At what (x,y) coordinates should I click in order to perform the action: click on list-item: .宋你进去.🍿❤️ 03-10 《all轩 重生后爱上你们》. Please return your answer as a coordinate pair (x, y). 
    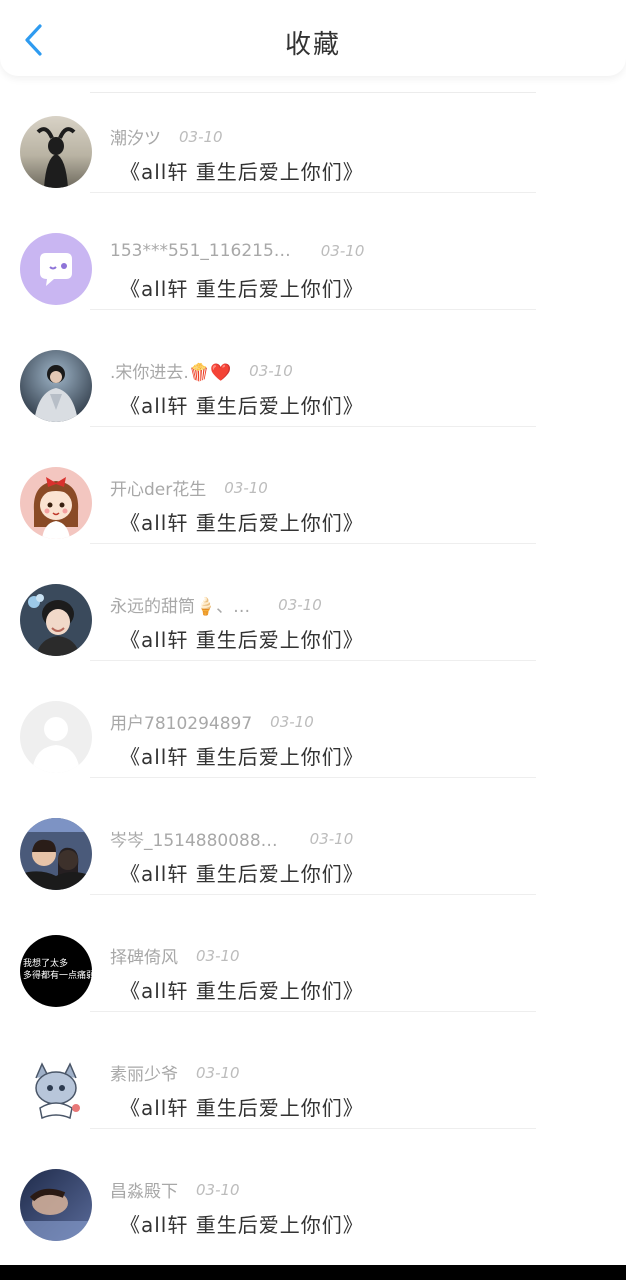
    Looking at the image, I should click on (313, 368).